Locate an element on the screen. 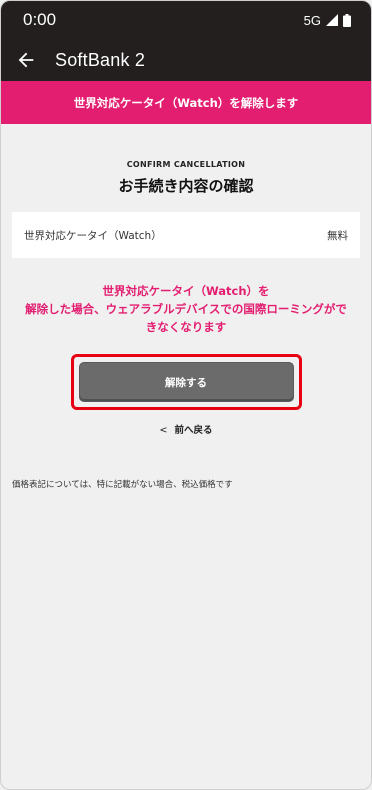 The height and width of the screenshot is (790, 372). signal-icon is located at coordinates (332, 20).